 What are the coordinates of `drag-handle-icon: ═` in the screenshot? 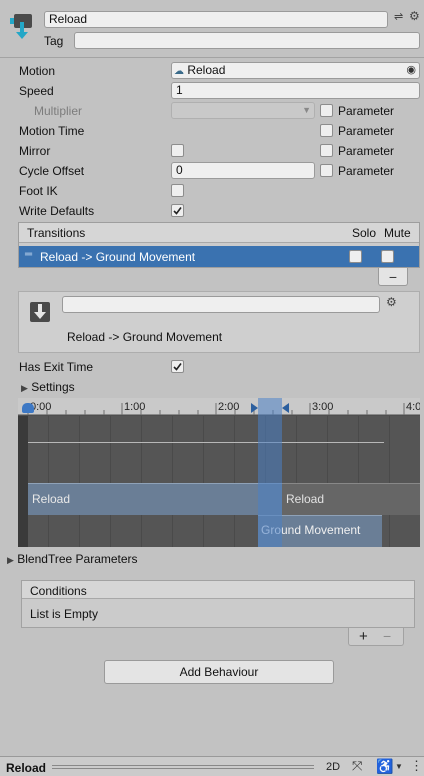 It's located at (28, 254).